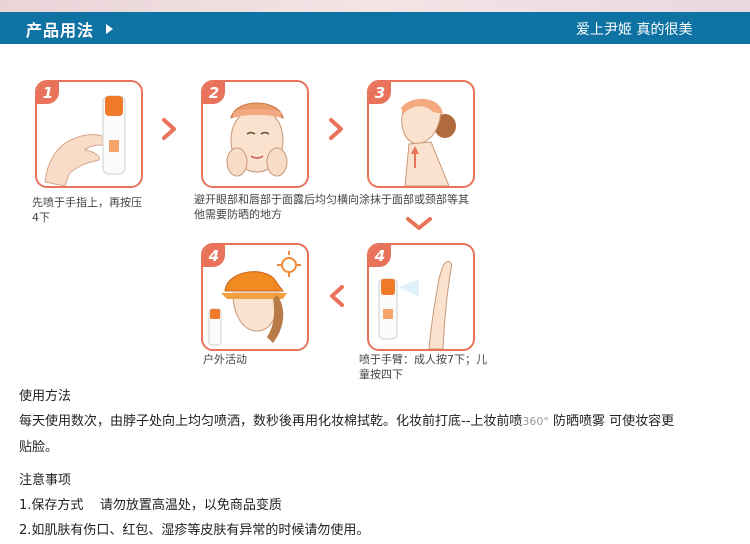  Describe the element at coordinates (45, 480) in the screenshot. I see `notes-heading: 注意事项` at that location.